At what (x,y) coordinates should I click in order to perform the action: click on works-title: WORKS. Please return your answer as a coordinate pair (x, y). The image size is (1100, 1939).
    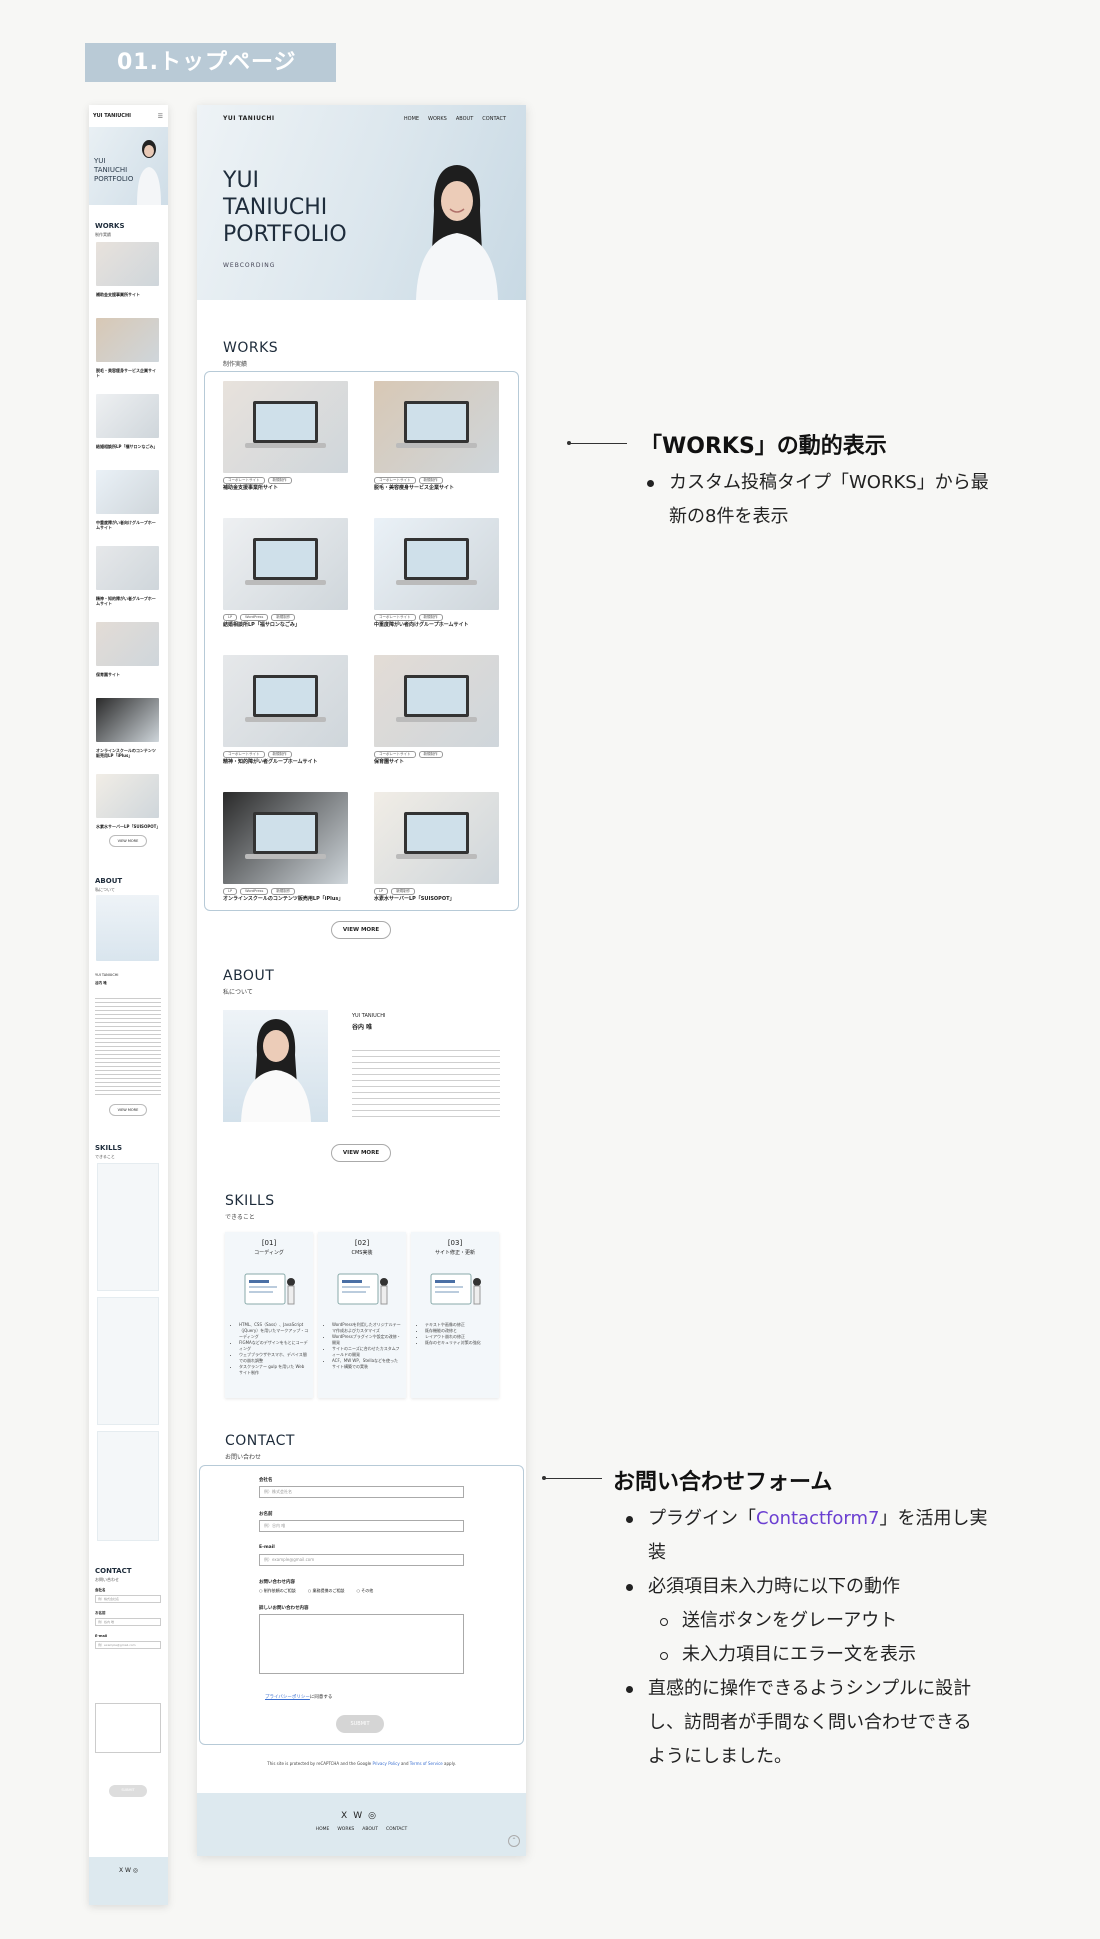
    Looking at the image, I should click on (251, 348).